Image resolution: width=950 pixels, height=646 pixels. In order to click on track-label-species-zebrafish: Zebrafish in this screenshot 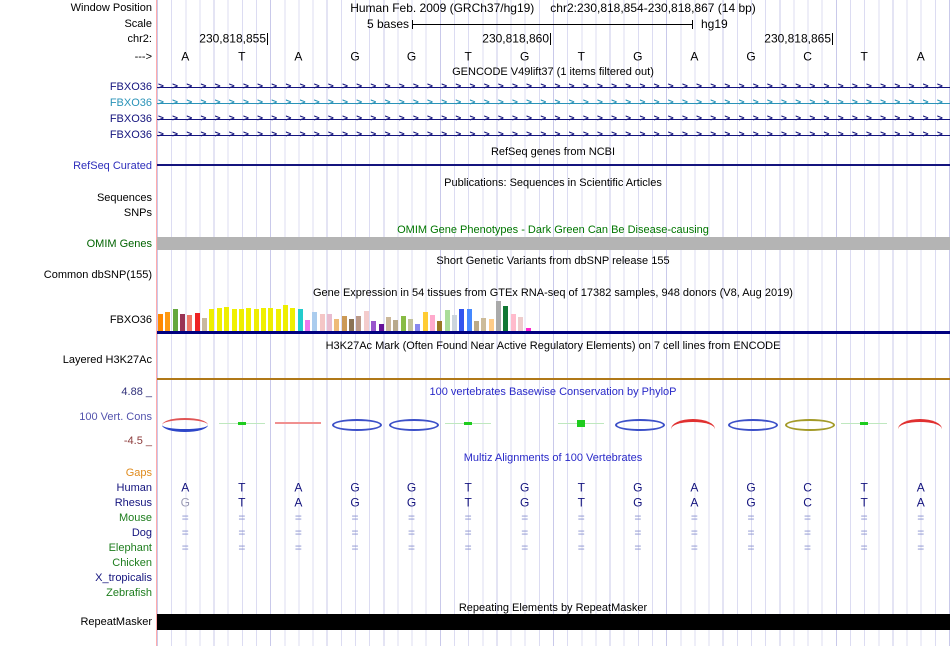, I will do `click(129, 593)`.